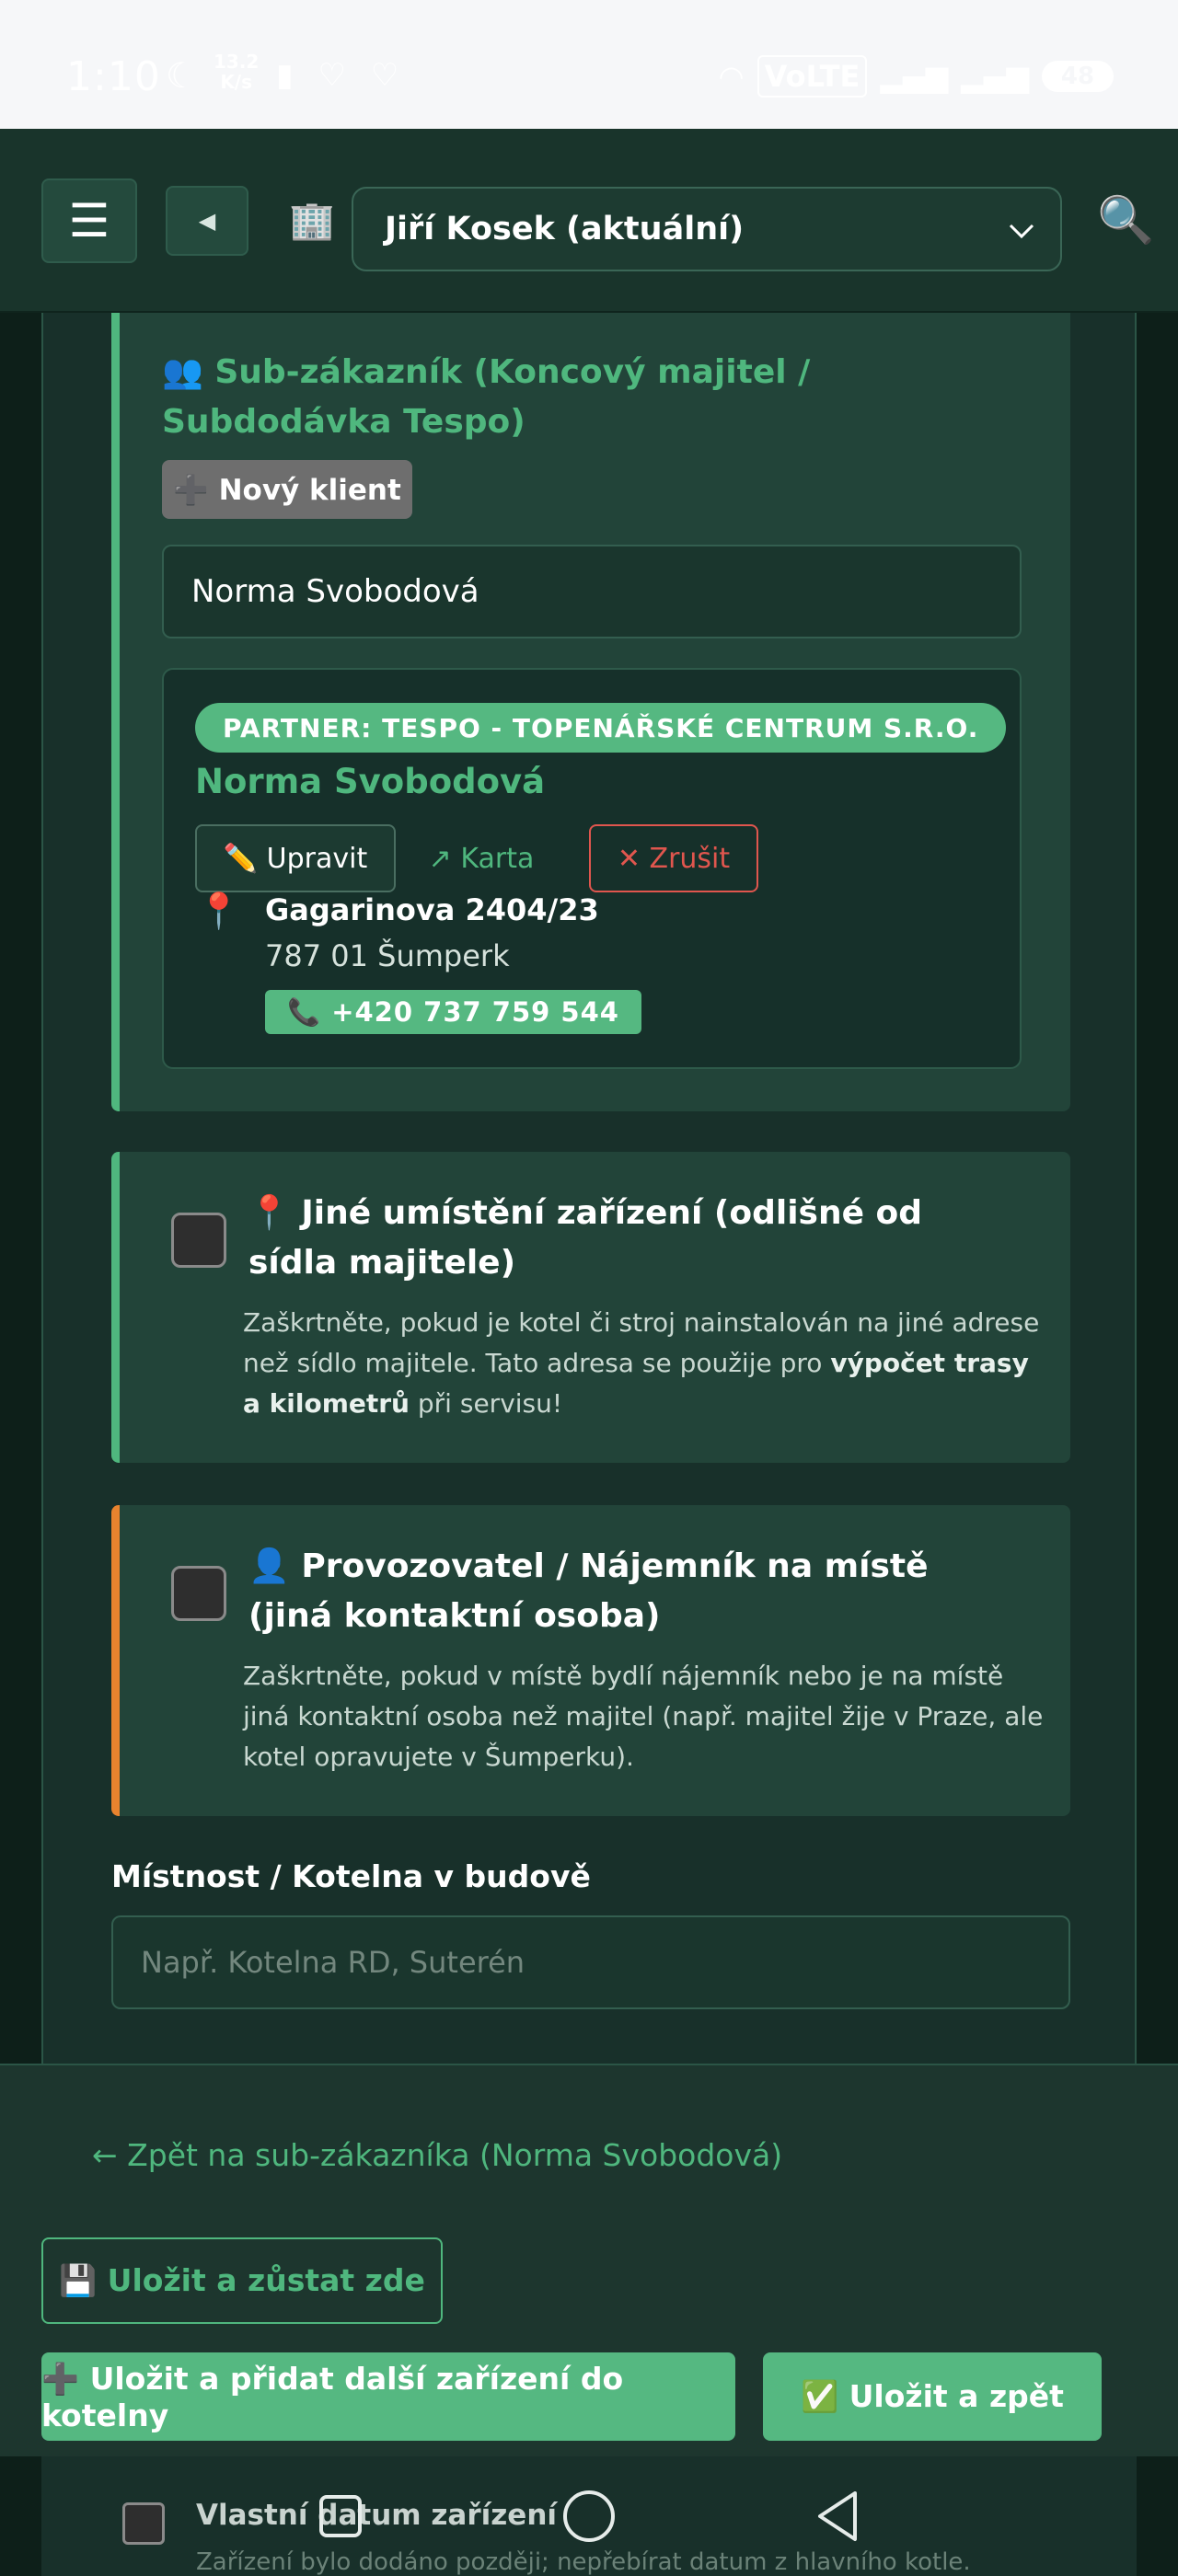  What do you see at coordinates (237, 62) in the screenshot?
I see `network-speed-value: 13.2` at bounding box center [237, 62].